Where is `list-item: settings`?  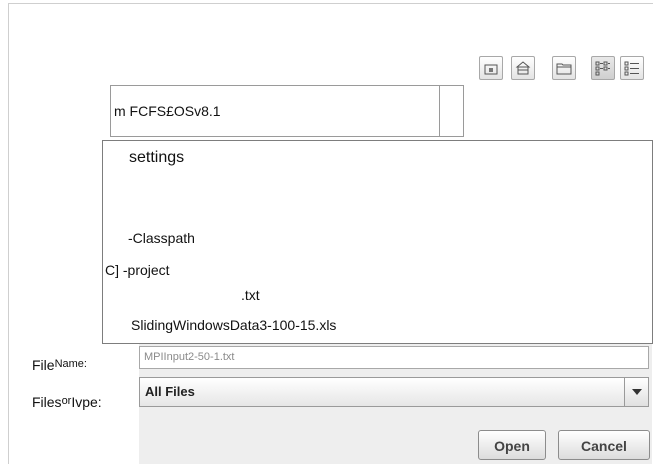 list-item: settings is located at coordinates (156, 158).